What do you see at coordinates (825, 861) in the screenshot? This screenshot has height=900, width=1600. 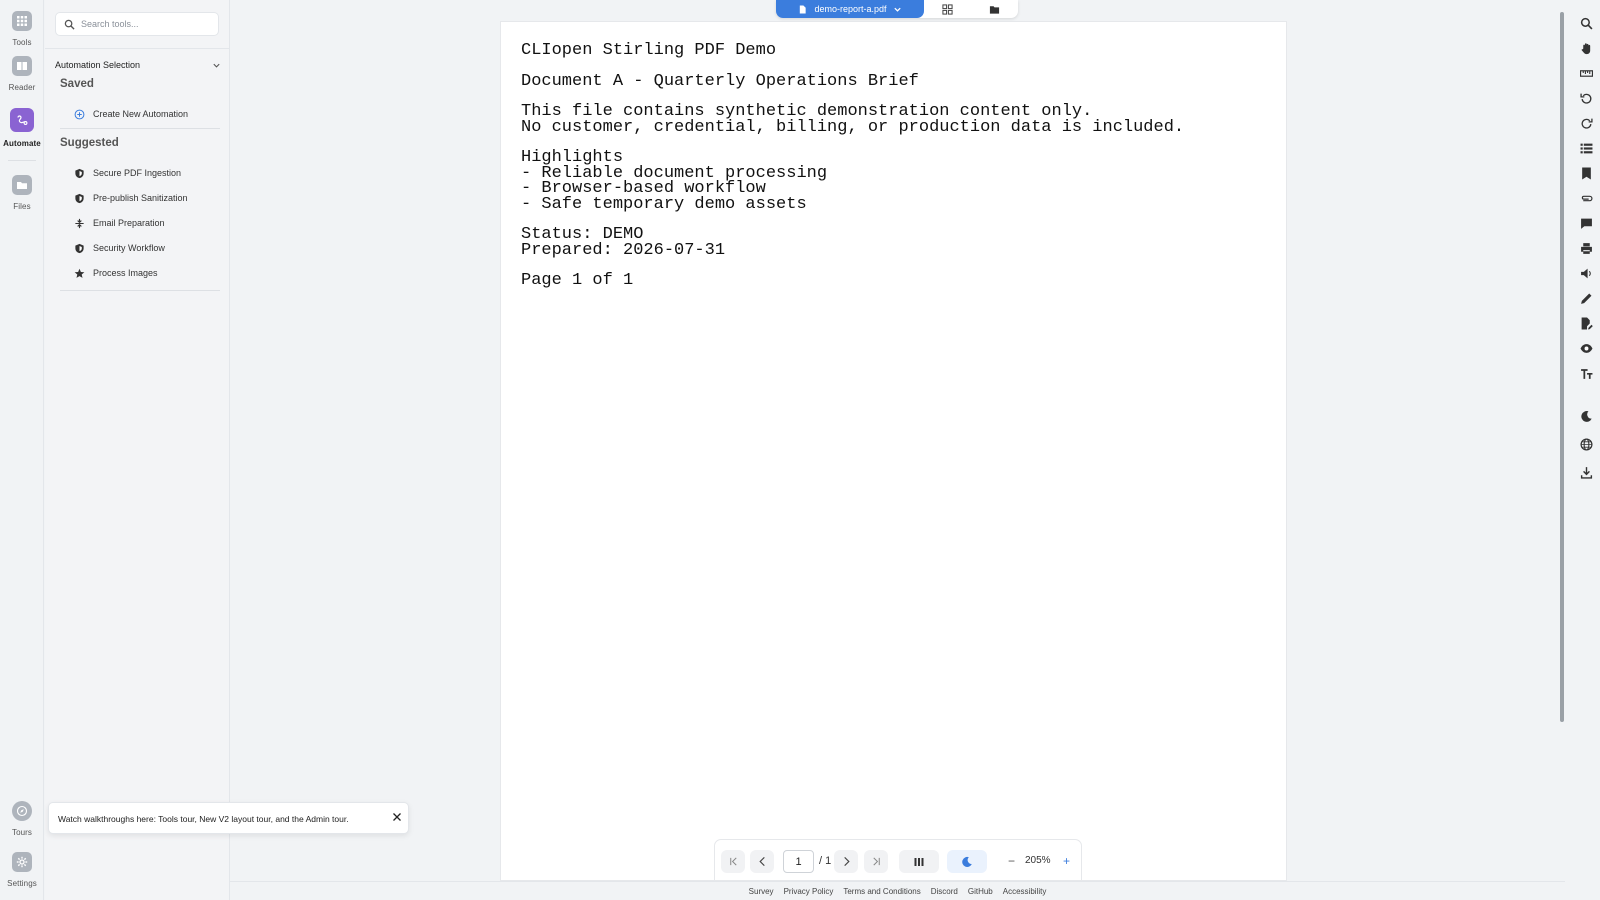 I see `page-total: / 1` at bounding box center [825, 861].